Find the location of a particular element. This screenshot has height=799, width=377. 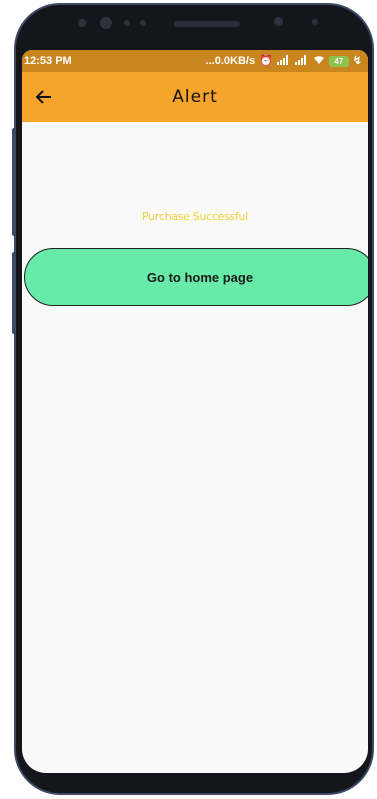

top-bezel is located at coordinates (194, 29).